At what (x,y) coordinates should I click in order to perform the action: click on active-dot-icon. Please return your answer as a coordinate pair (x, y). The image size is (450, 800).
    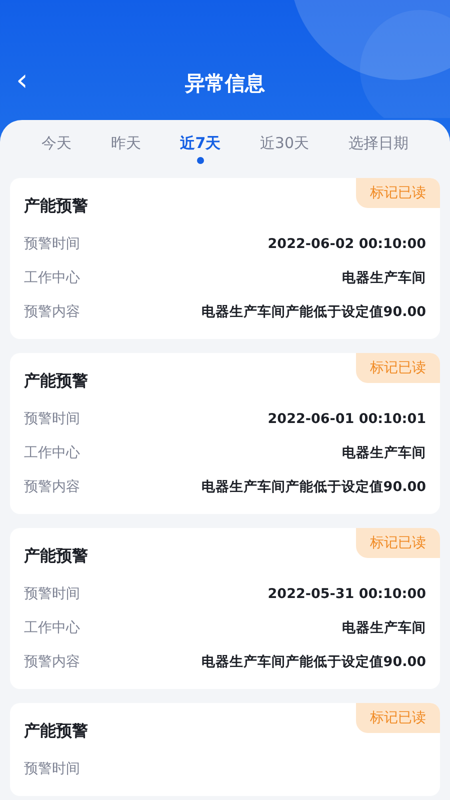
    Looking at the image, I should click on (200, 160).